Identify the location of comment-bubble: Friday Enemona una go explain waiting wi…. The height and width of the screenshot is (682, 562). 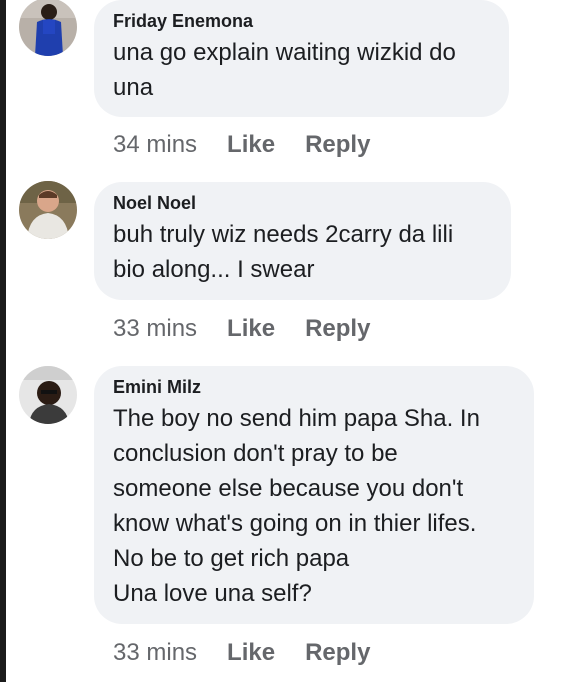
(301, 58).